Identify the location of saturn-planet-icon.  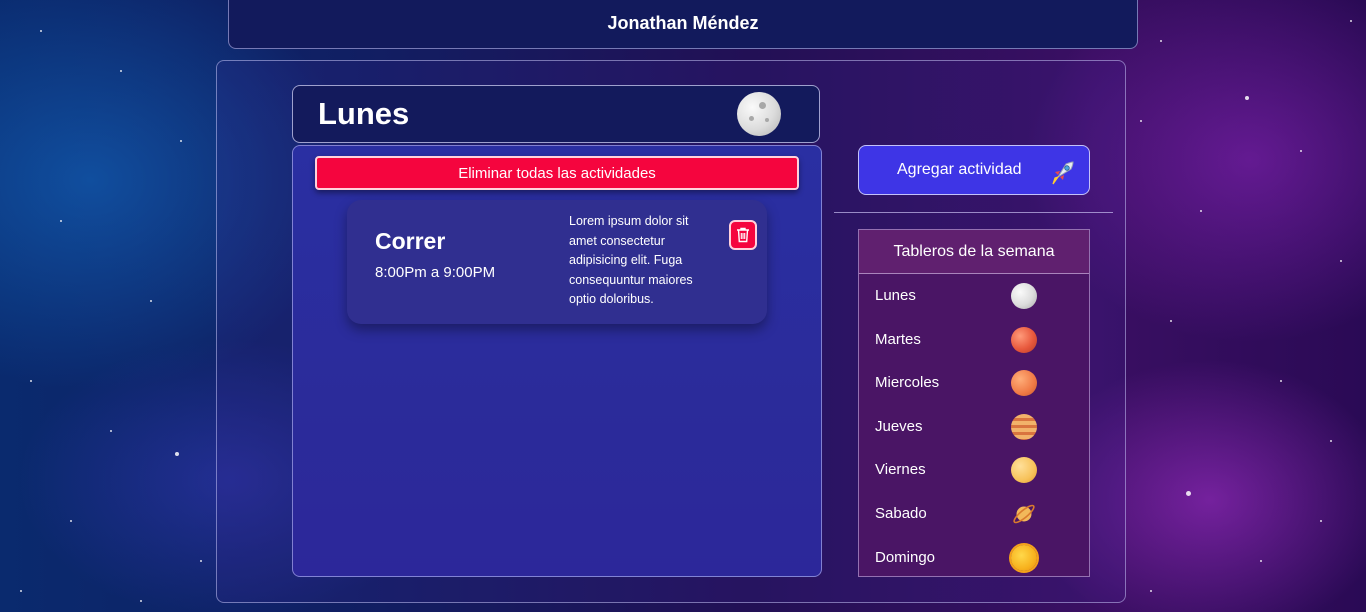
(1024, 514).